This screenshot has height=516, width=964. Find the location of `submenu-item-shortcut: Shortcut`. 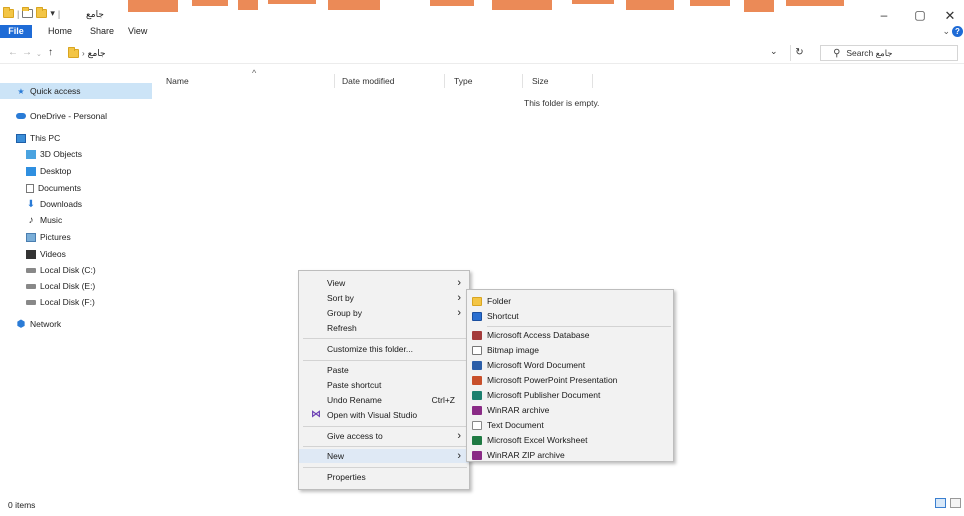

submenu-item-shortcut: Shortcut is located at coordinates (570, 316).